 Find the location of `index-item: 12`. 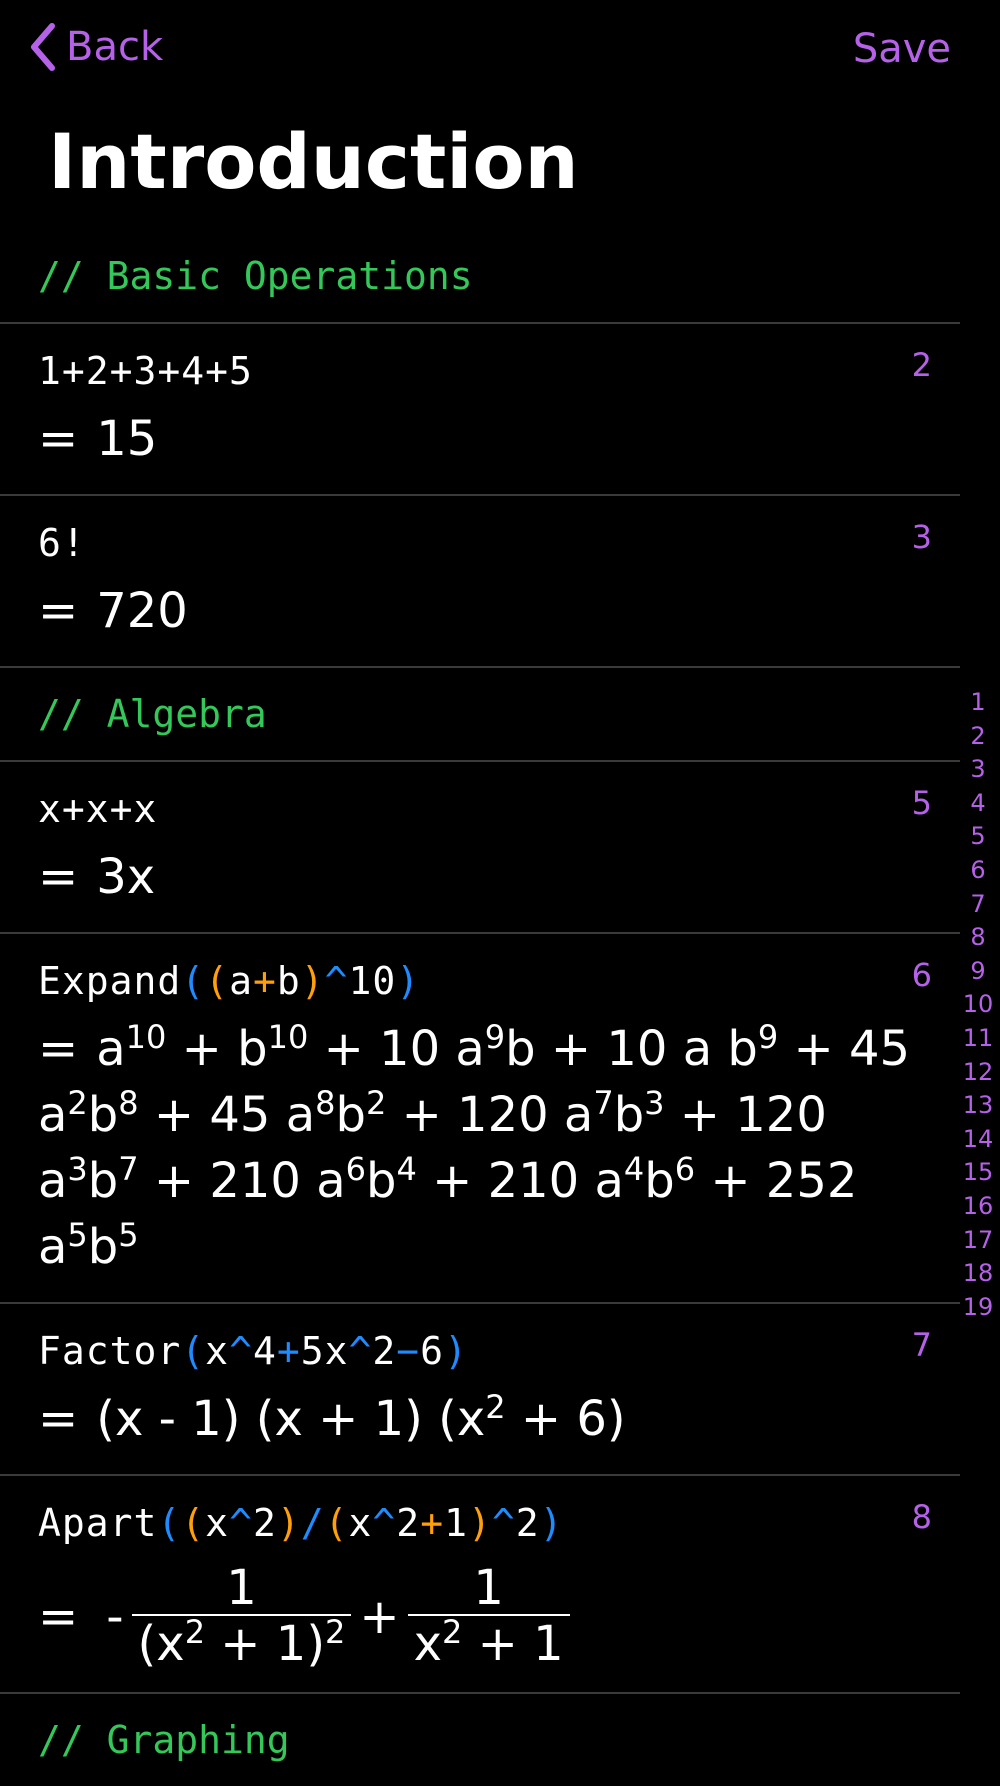

index-item: 12 is located at coordinates (978, 1073).